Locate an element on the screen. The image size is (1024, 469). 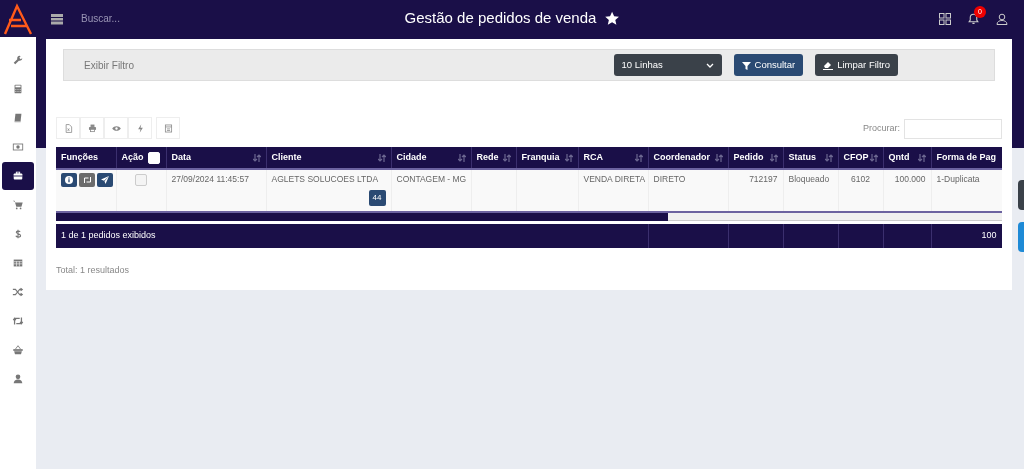
scrollbar is located at coordinates (529, 216).